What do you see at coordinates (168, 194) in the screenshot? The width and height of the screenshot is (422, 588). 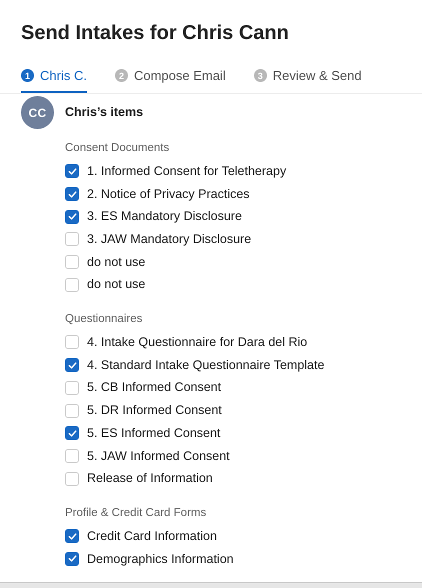 I see `item-label: 2. Notice of Privacy Practices` at bounding box center [168, 194].